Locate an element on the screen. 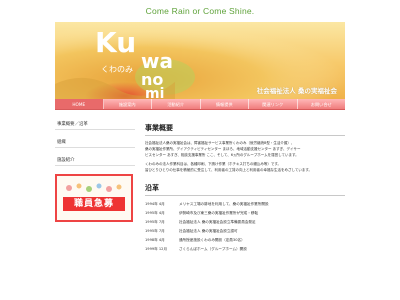 This screenshot has height=300, width=400. sidebar-item-overview: 事業概要／沿革 is located at coordinates (95, 125).